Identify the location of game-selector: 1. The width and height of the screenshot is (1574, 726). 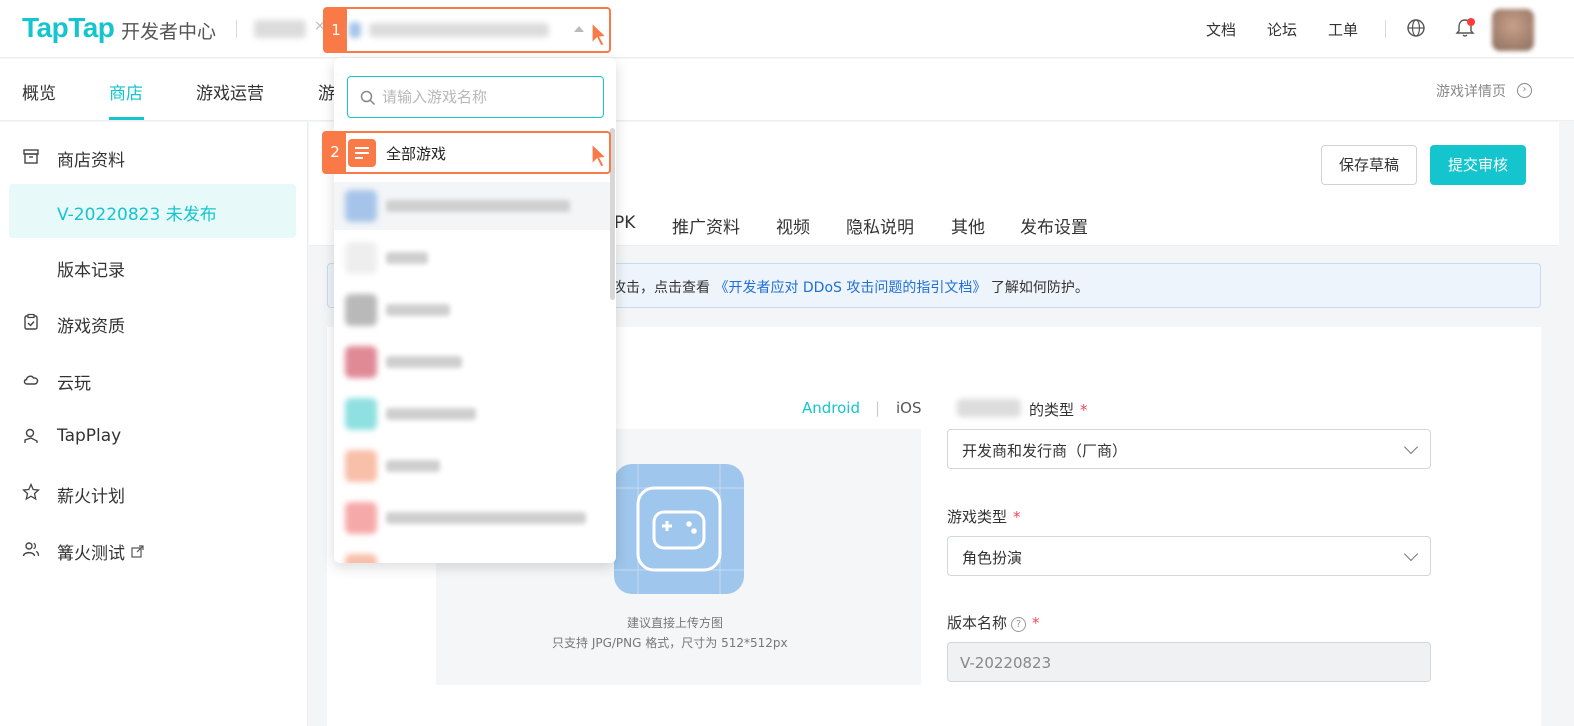
(467, 30).